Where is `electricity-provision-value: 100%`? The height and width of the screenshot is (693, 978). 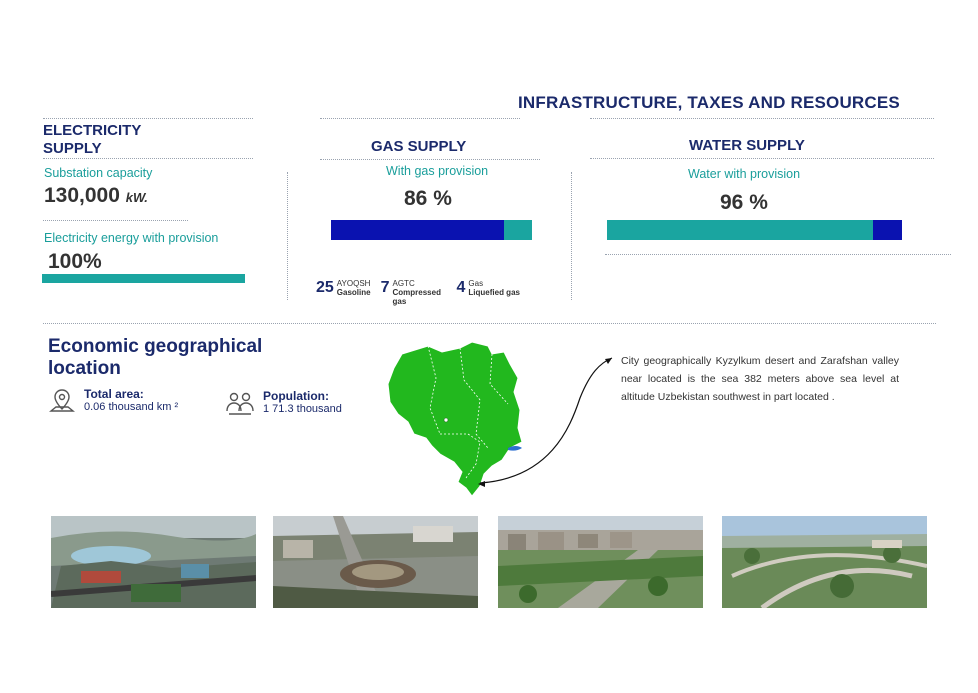
electricity-provision-value: 100% is located at coordinates (75, 261).